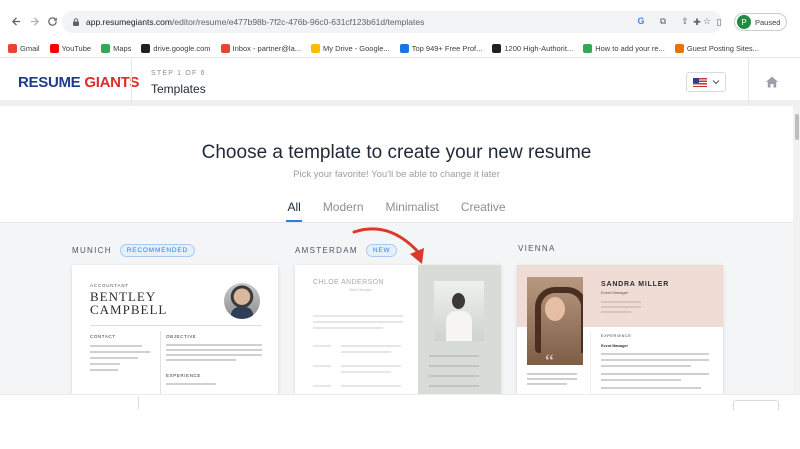 The image size is (800, 449). Describe the element at coordinates (663, 21) in the screenshot. I see `install-icon: ⧉` at that location.